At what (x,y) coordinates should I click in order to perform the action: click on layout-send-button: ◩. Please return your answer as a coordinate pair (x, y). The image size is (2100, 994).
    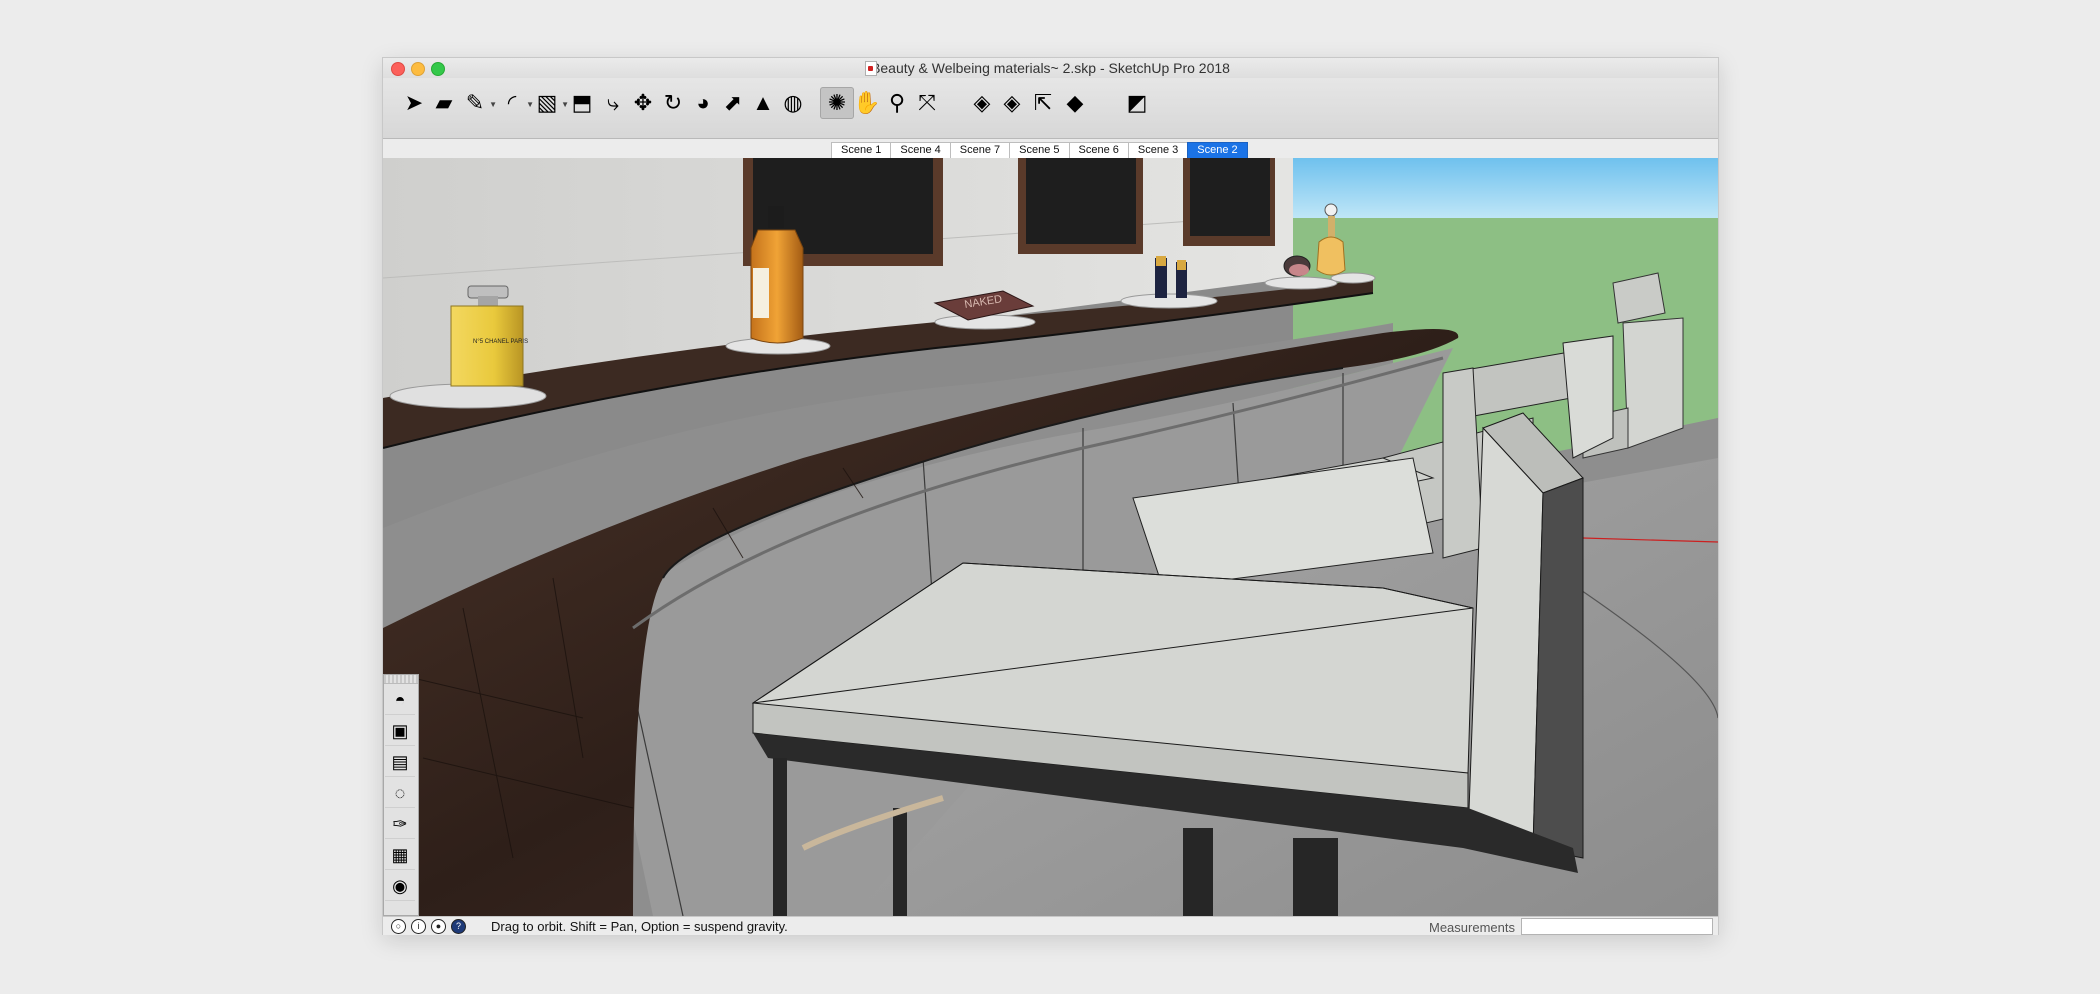
    Looking at the image, I should click on (1137, 103).